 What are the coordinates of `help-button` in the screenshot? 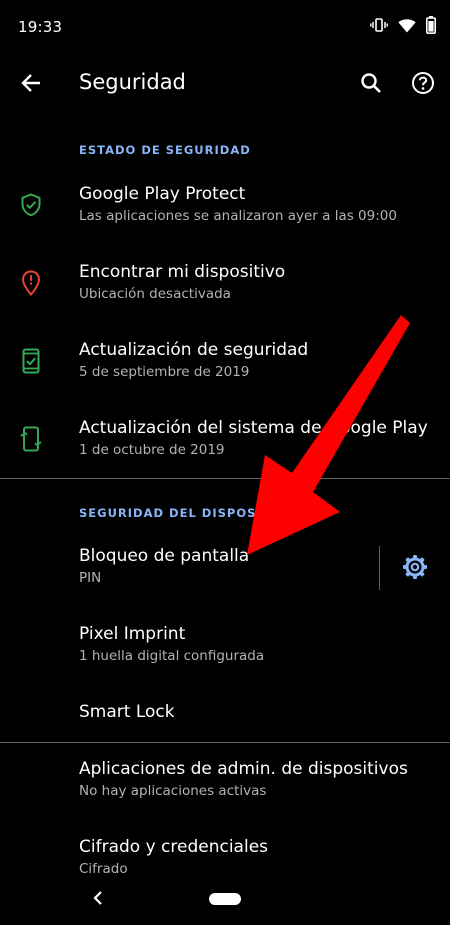 It's located at (423, 85).